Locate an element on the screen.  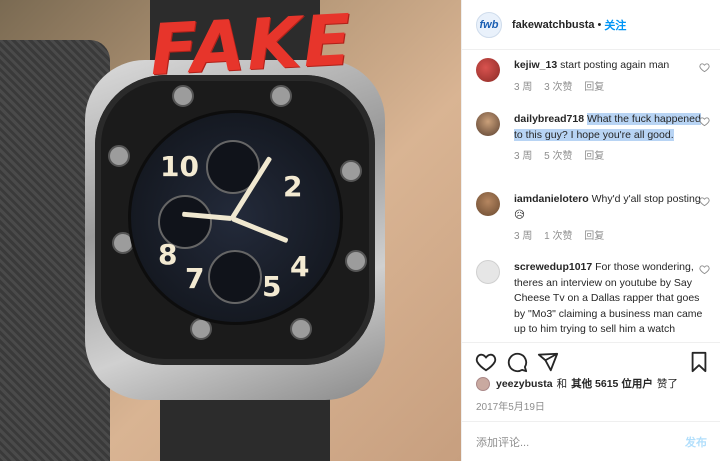
post-header: fwb fakewatchbusta • 关注 is located at coordinates (591, 25).